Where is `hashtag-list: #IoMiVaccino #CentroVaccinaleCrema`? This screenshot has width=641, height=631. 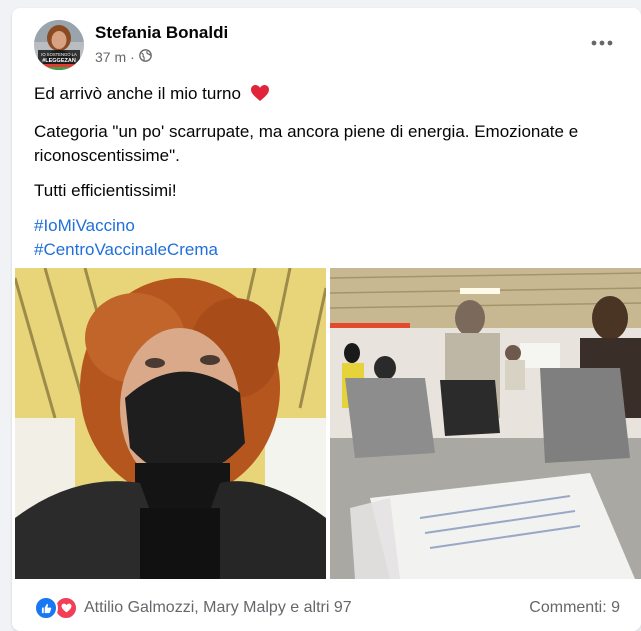
hashtag-list: #IoMiVaccino #CentroVaccinaleCrema is located at coordinates (331, 238).